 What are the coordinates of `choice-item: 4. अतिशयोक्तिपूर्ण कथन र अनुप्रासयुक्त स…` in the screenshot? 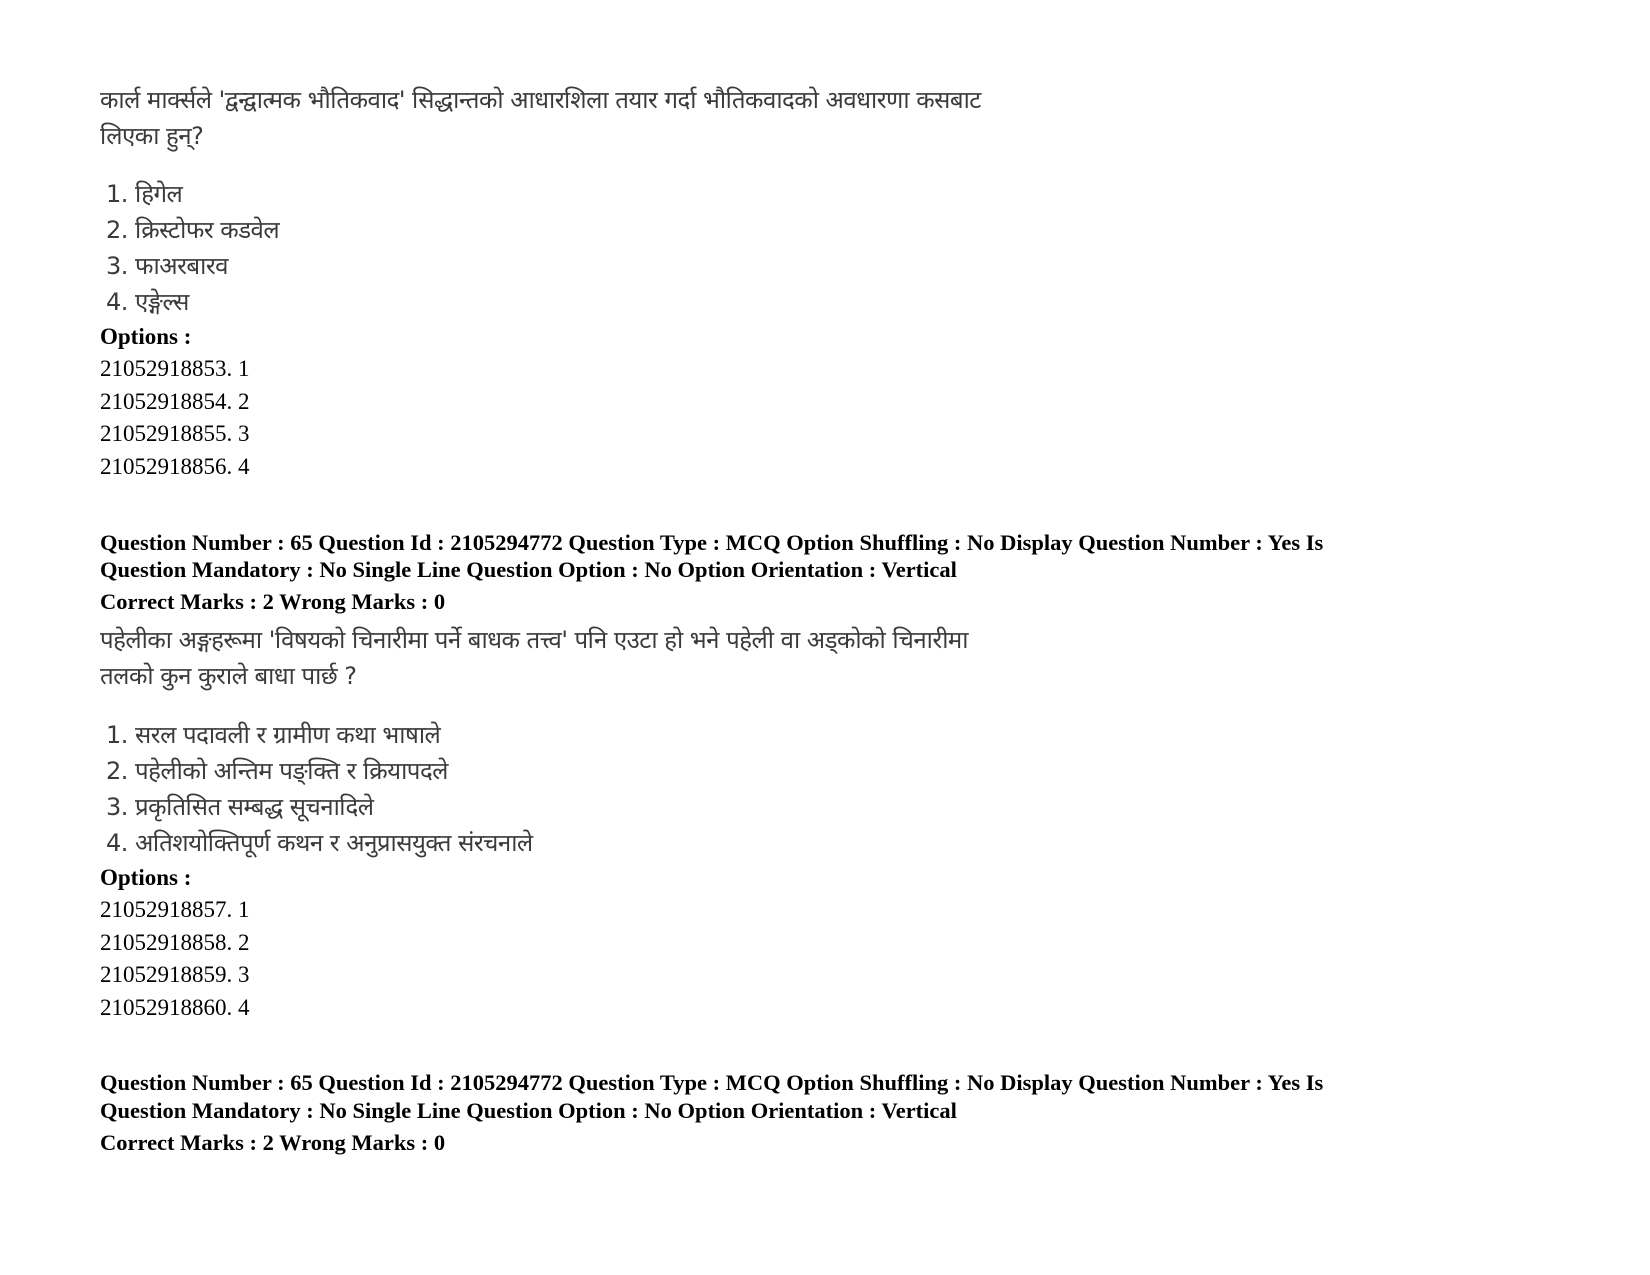 It's located at (319, 843).